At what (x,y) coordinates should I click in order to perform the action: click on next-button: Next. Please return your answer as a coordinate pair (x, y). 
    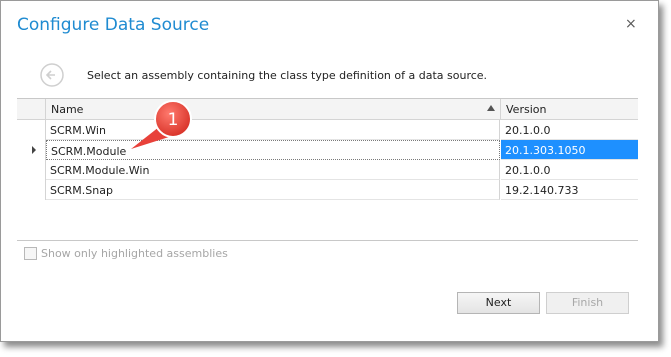
    Looking at the image, I should click on (498, 303).